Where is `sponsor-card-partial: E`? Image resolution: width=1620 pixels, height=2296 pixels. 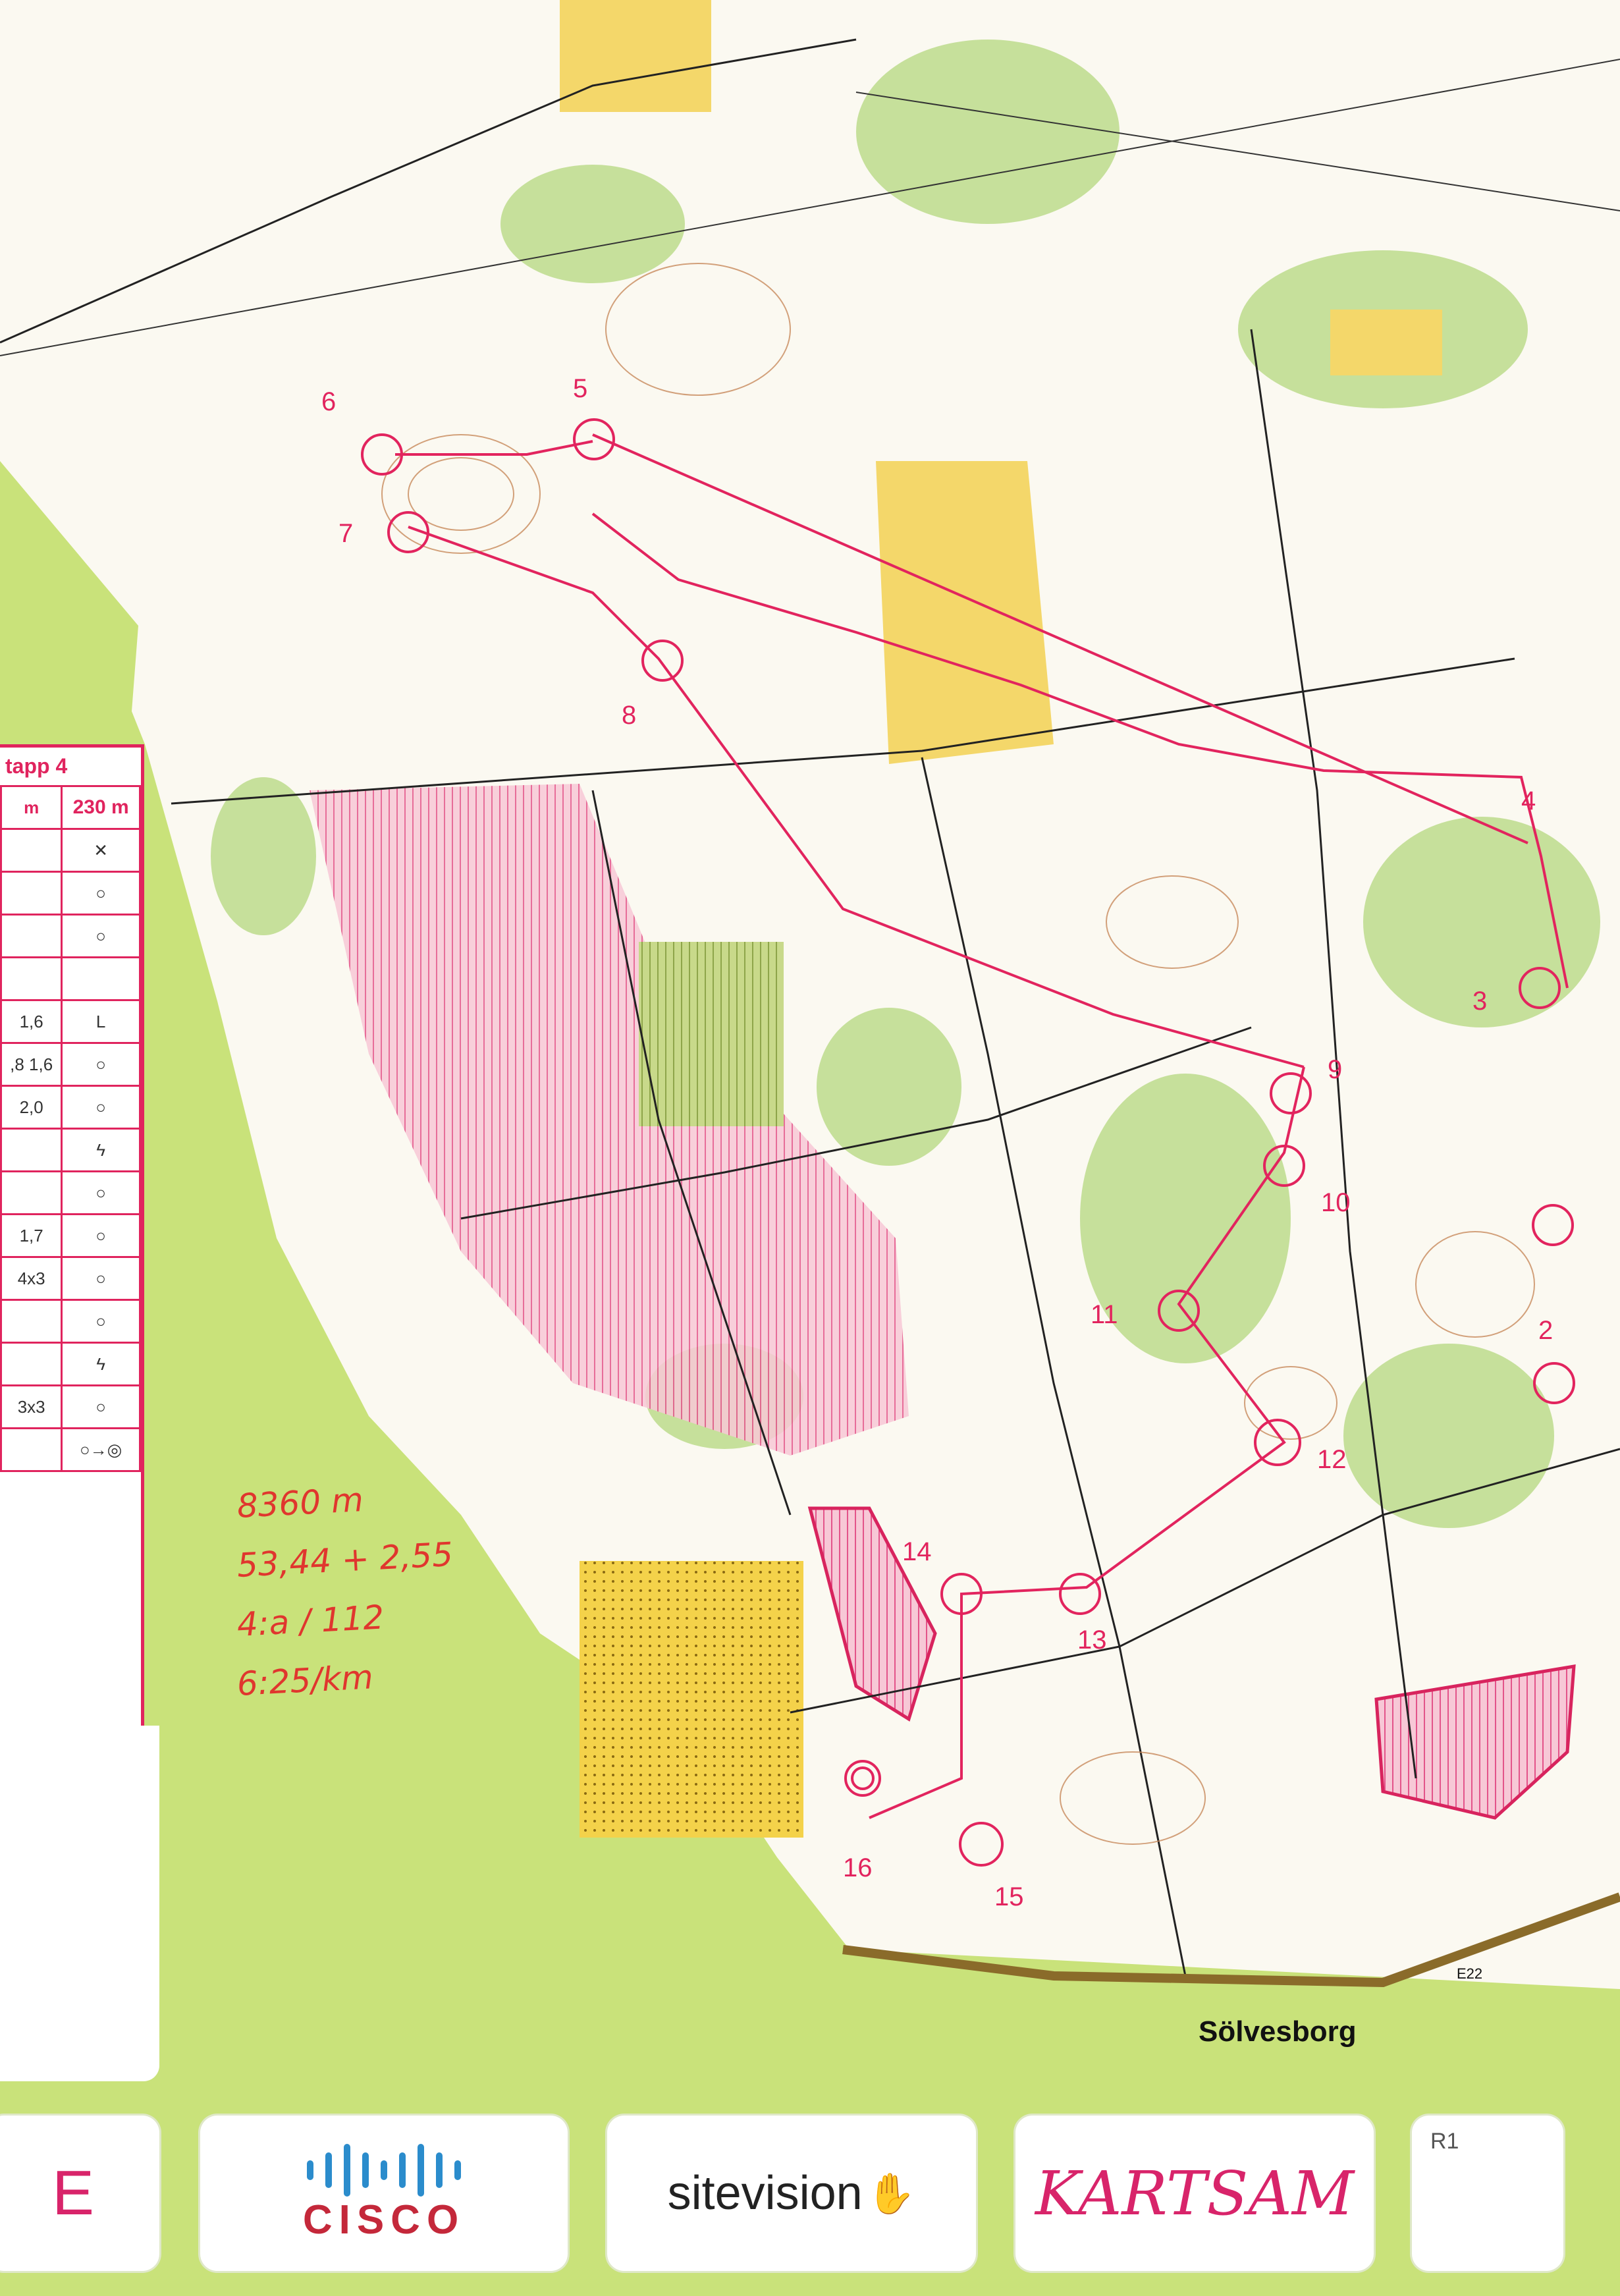 sponsor-card-partial: E is located at coordinates (80, 2193).